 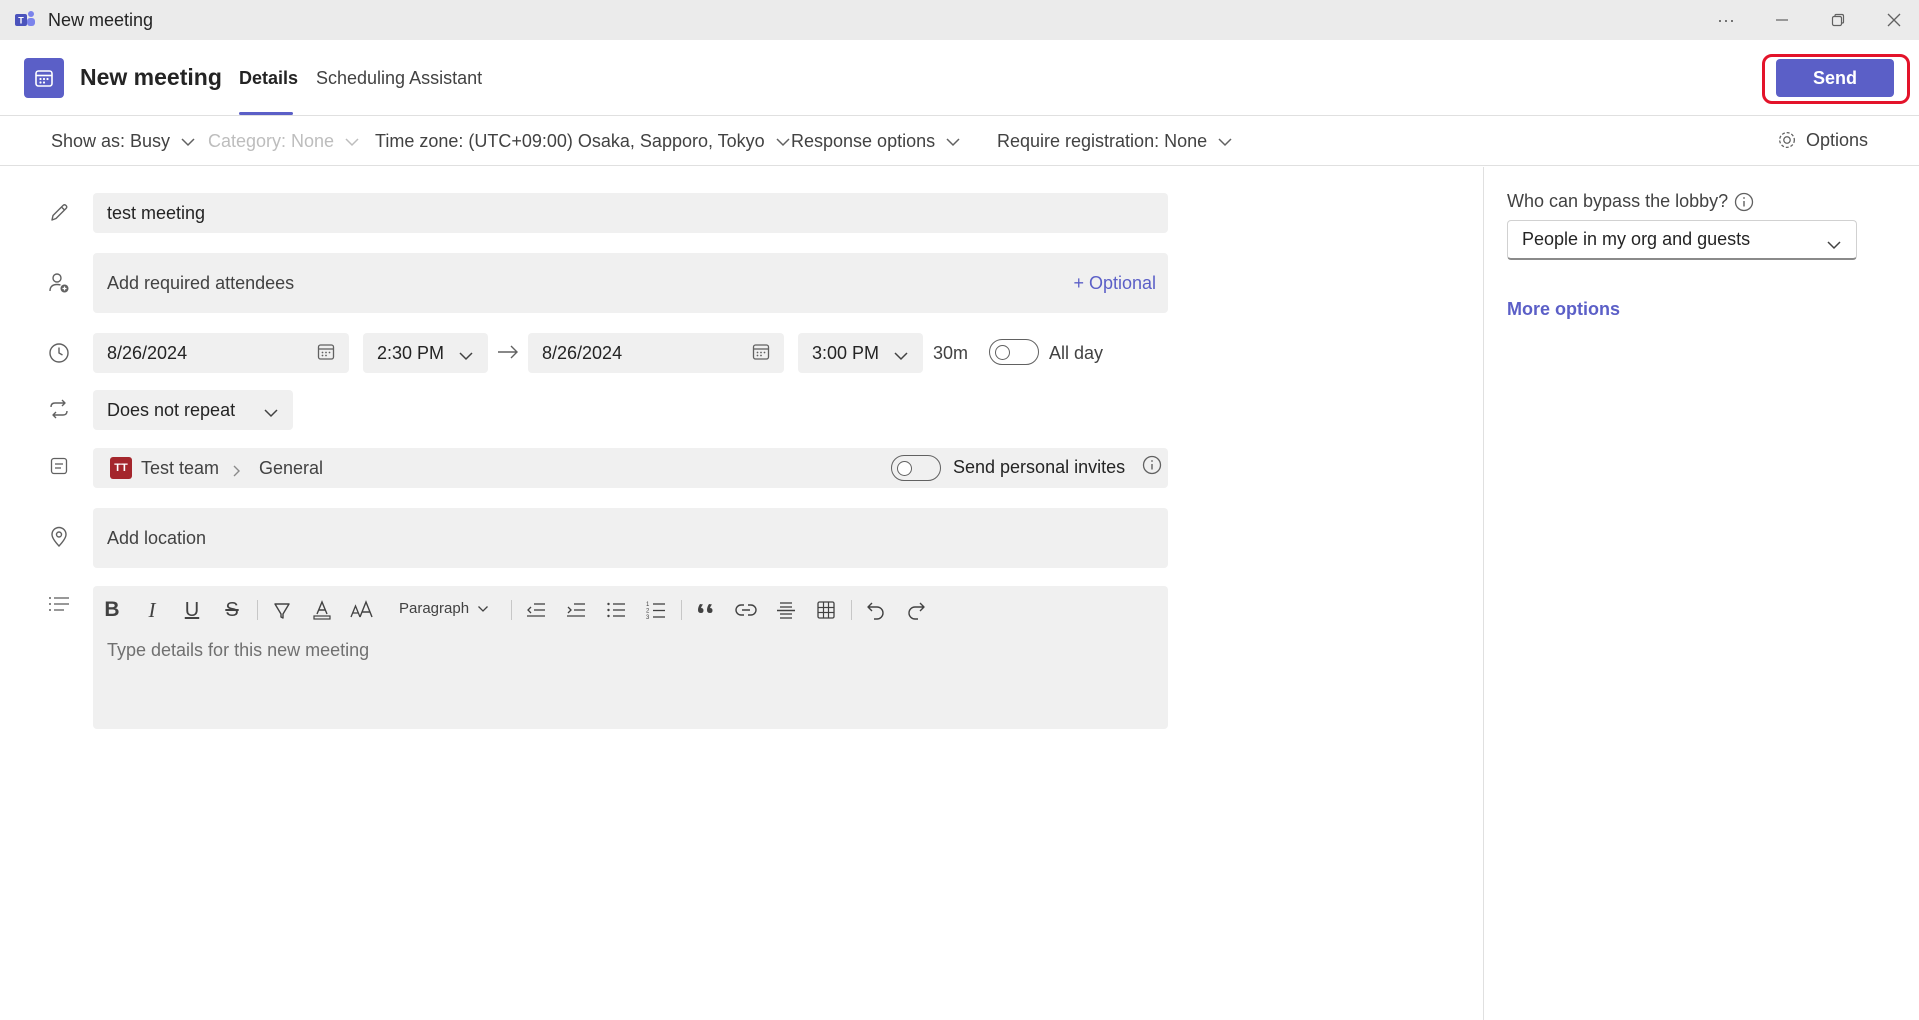 I want to click on options-label: Options, so click(x=1837, y=139).